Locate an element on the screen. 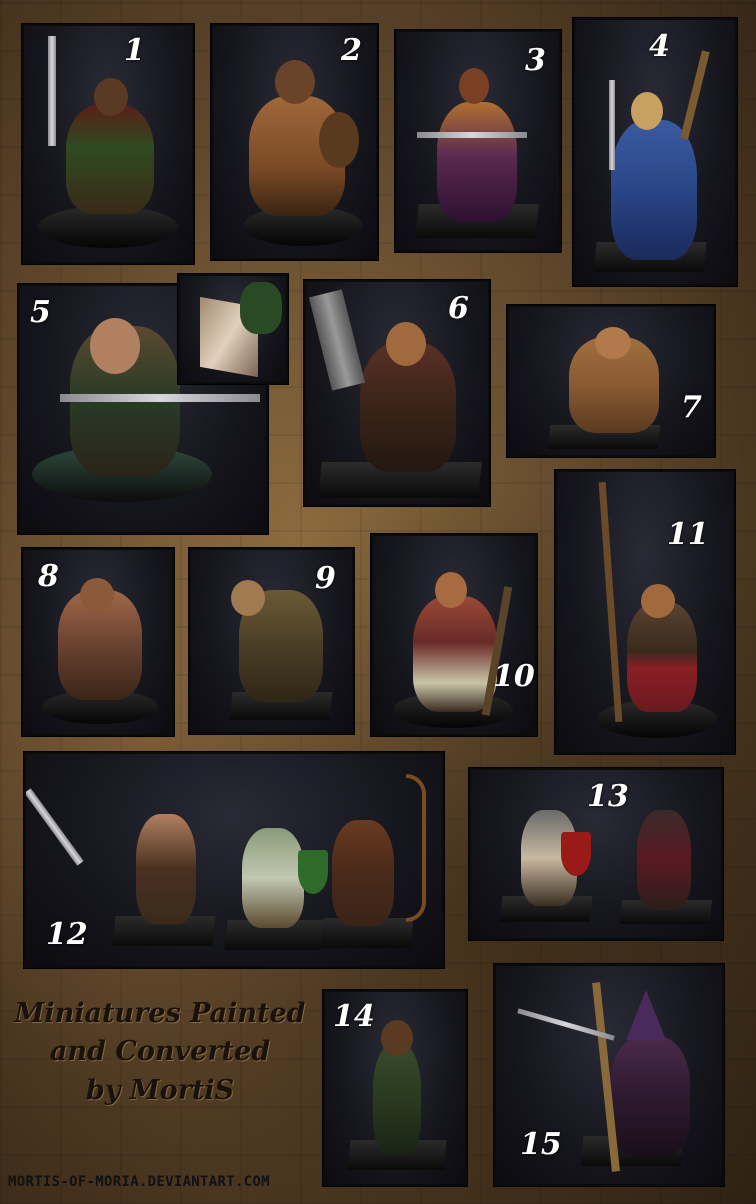  label-9: 9 is located at coordinates (325, 578).